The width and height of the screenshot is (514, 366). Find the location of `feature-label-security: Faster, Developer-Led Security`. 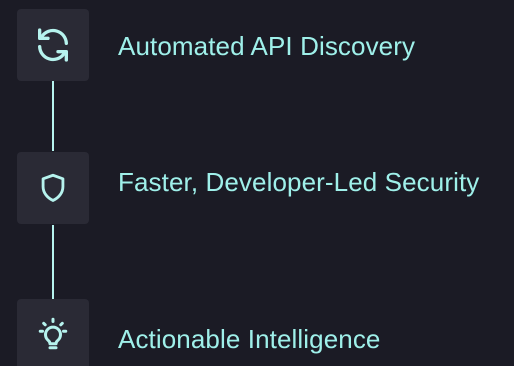

feature-label-security: Faster, Developer-Led Security is located at coordinates (299, 182).